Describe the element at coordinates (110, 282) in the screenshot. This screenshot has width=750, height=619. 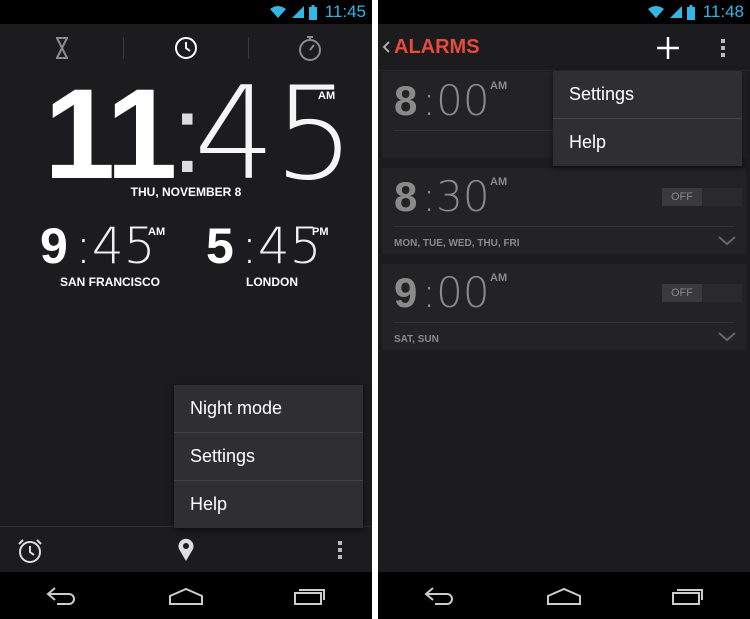
I see `world-clock-city: SAN FRANCISCO` at that location.